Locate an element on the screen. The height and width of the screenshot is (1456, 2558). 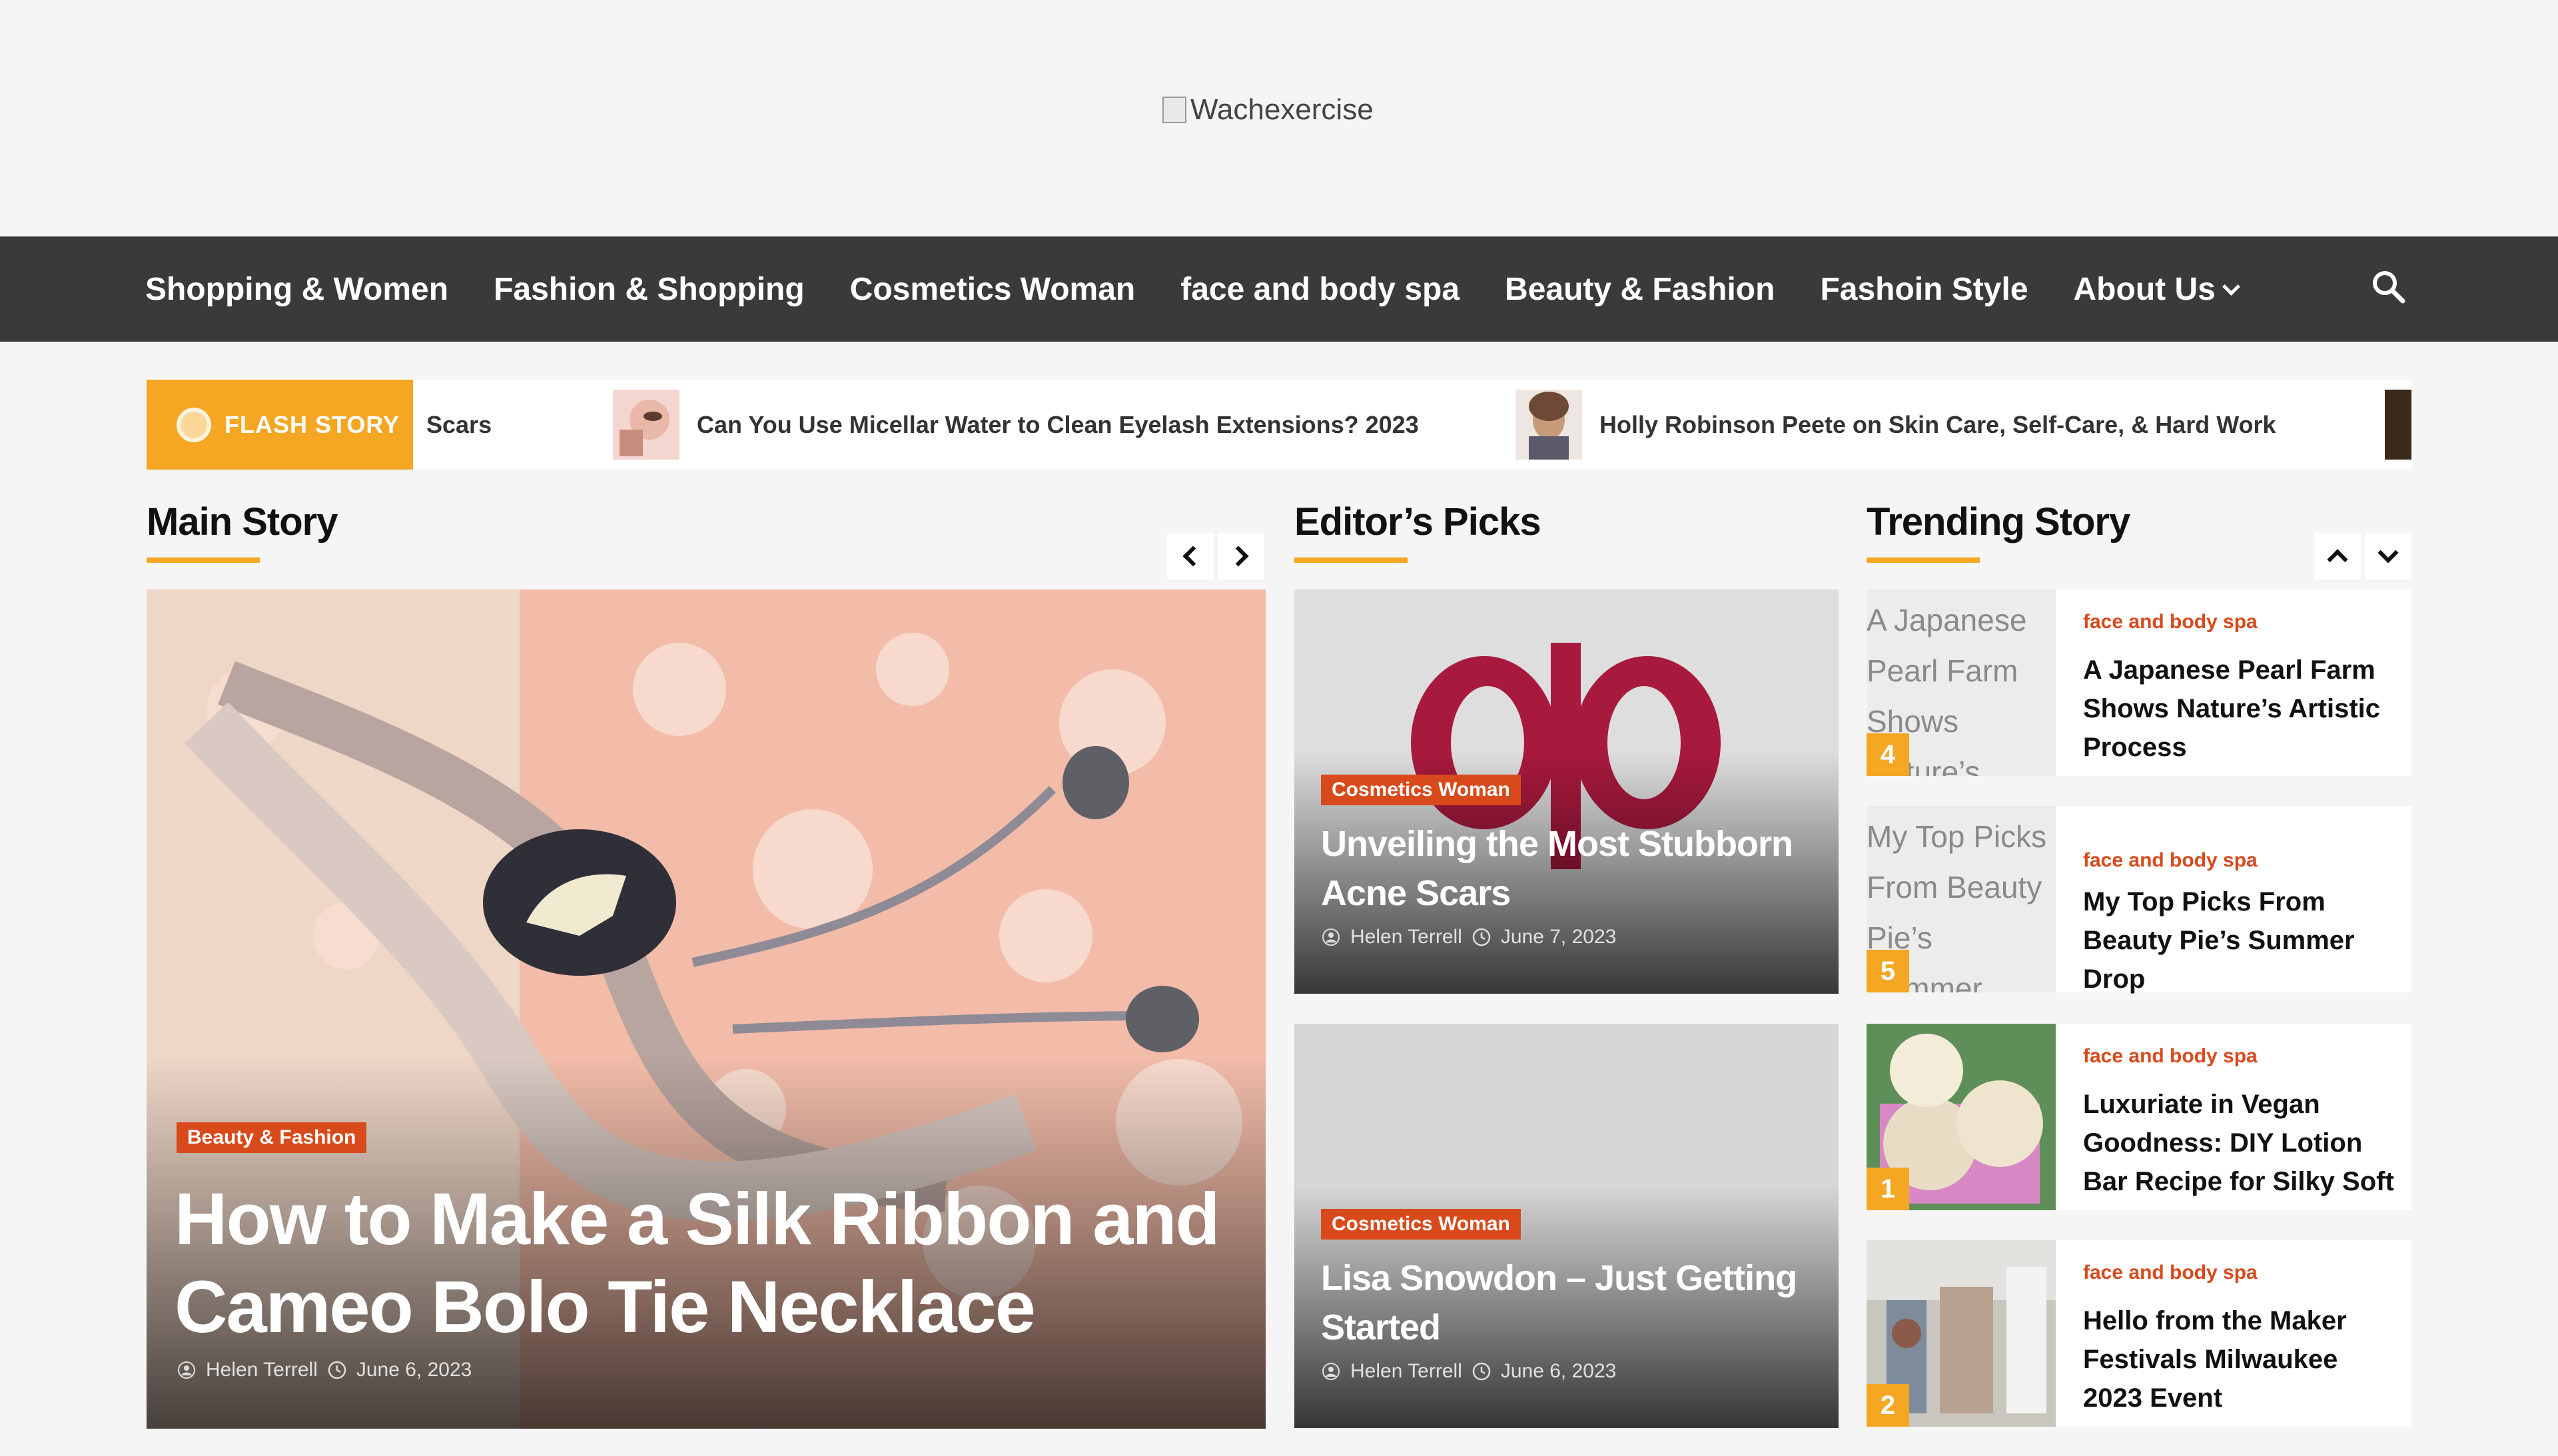
trending-story-heading: Trending Story is located at coordinates (1998, 522).